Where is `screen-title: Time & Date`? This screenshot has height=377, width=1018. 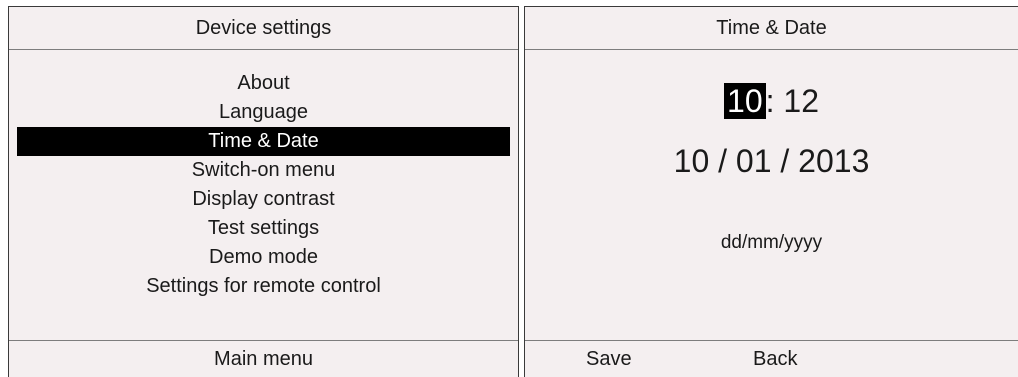
screen-title: Time & Date is located at coordinates (771, 27).